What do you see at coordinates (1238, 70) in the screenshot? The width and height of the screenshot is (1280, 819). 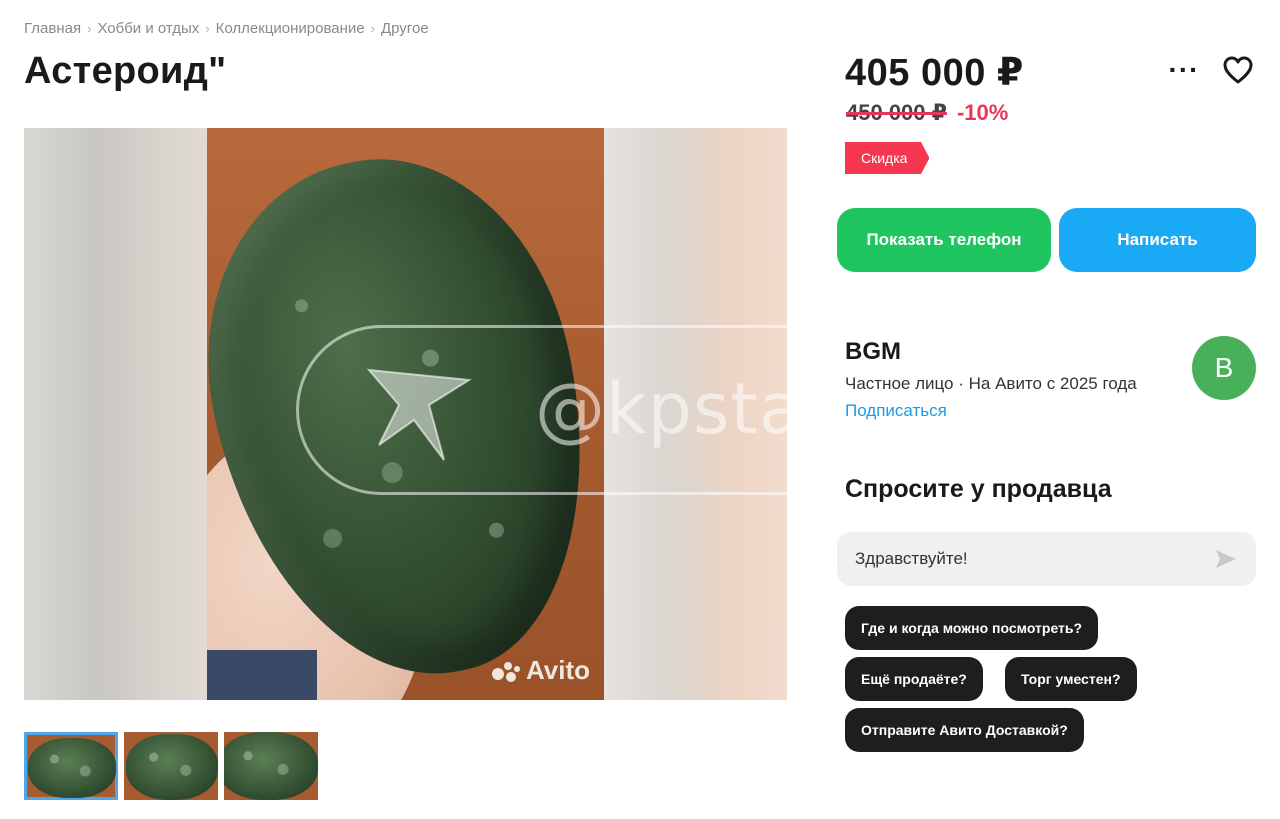 I see `heart-icon` at bounding box center [1238, 70].